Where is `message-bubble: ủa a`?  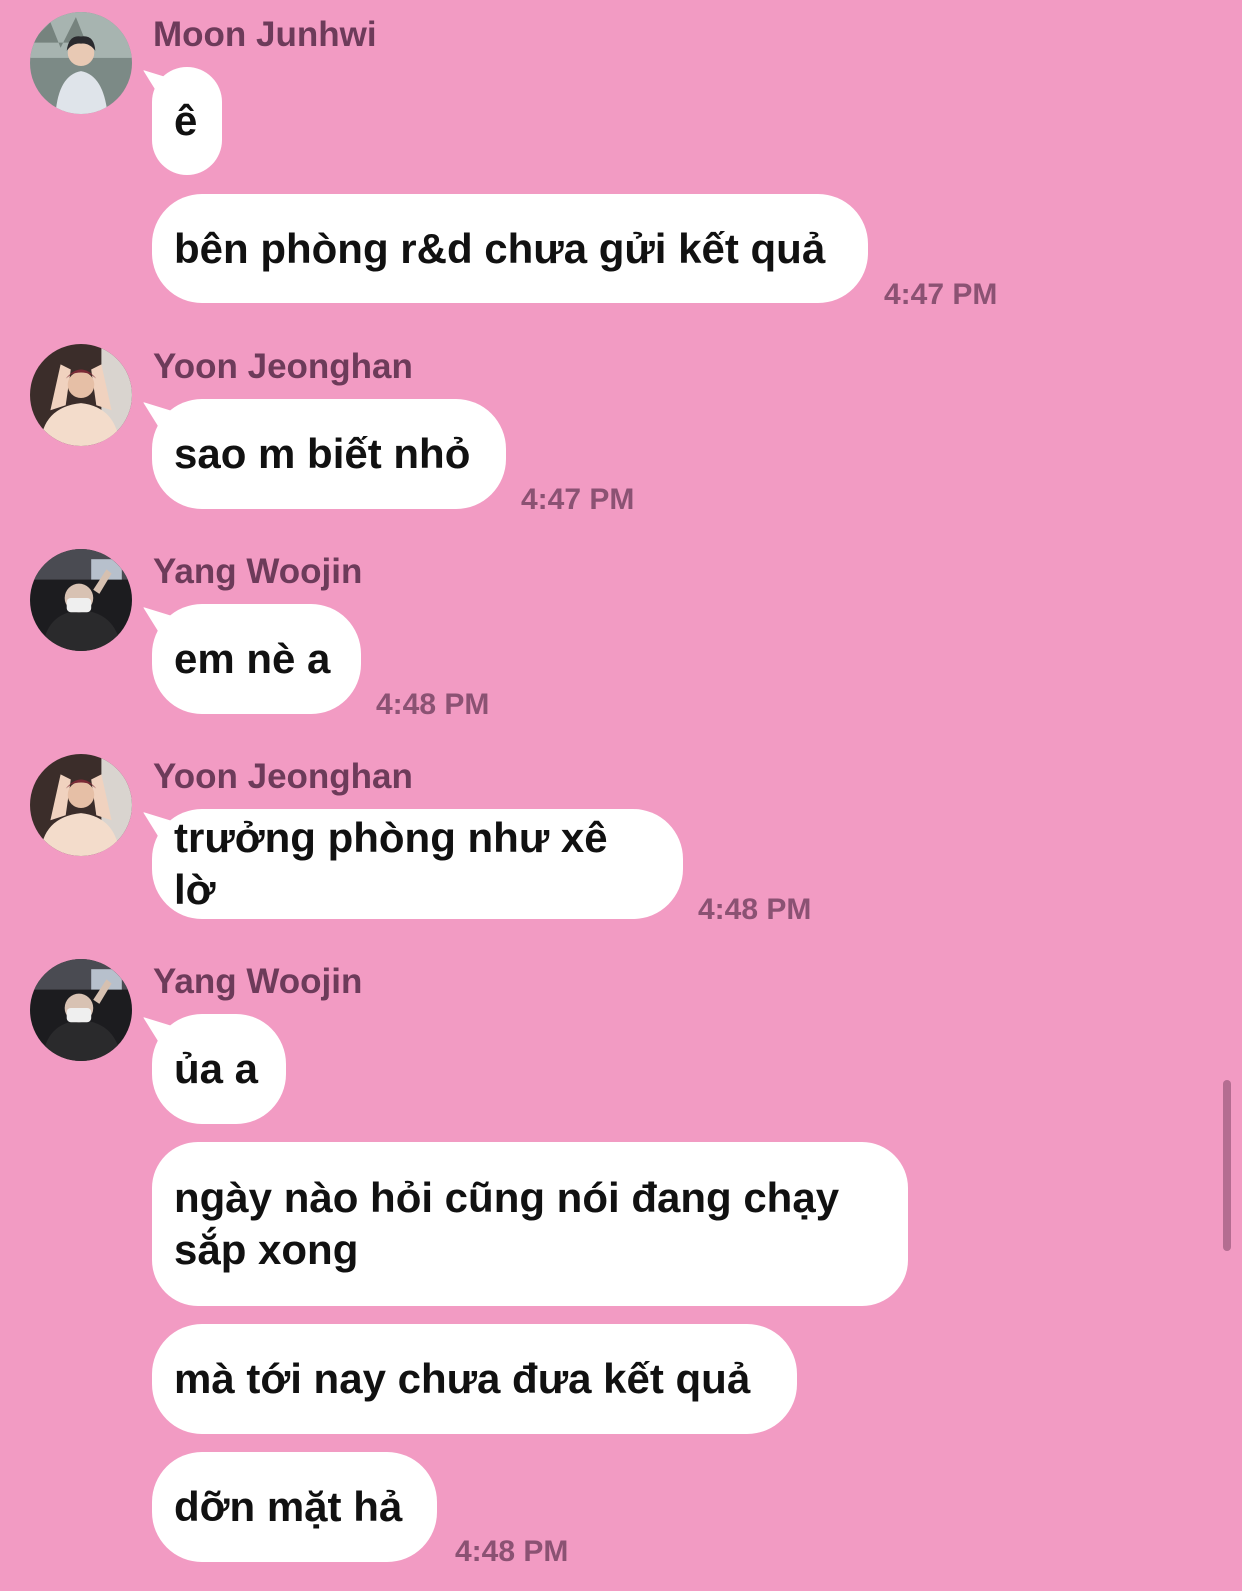
message-bubble: ủa a is located at coordinates (219, 1069).